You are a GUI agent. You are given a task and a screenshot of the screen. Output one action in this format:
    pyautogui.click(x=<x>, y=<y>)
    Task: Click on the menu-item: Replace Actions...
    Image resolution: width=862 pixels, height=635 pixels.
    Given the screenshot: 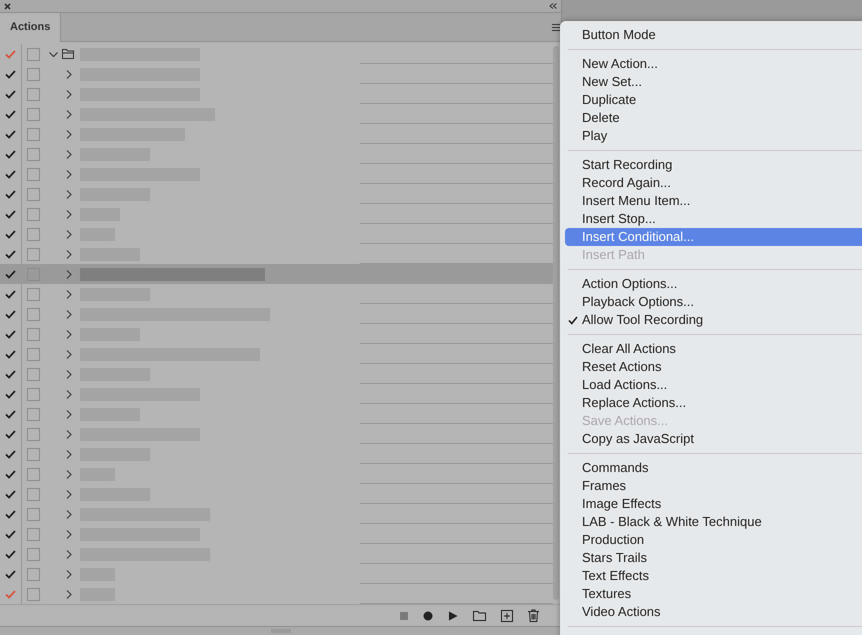 What is the action you would take?
    pyautogui.click(x=713, y=403)
    